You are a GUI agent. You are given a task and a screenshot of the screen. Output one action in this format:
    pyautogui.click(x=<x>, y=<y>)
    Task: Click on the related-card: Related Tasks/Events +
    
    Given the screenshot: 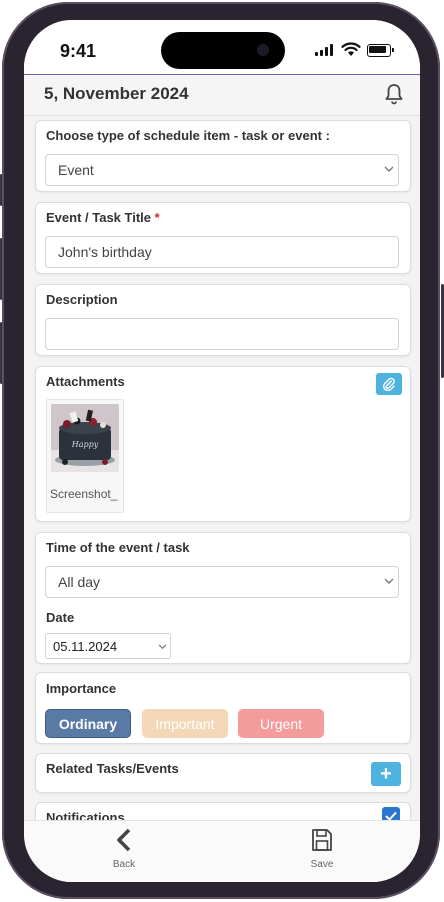 What is the action you would take?
    pyautogui.click(x=223, y=773)
    